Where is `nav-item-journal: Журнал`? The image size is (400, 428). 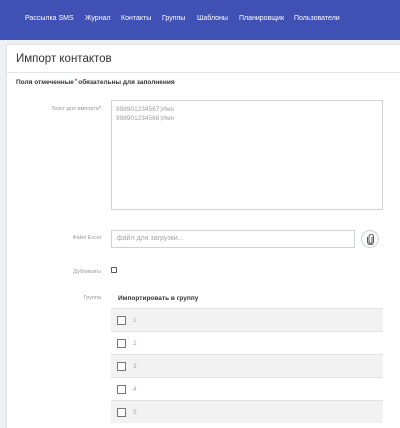
nav-item-journal: Журнал is located at coordinates (98, 18).